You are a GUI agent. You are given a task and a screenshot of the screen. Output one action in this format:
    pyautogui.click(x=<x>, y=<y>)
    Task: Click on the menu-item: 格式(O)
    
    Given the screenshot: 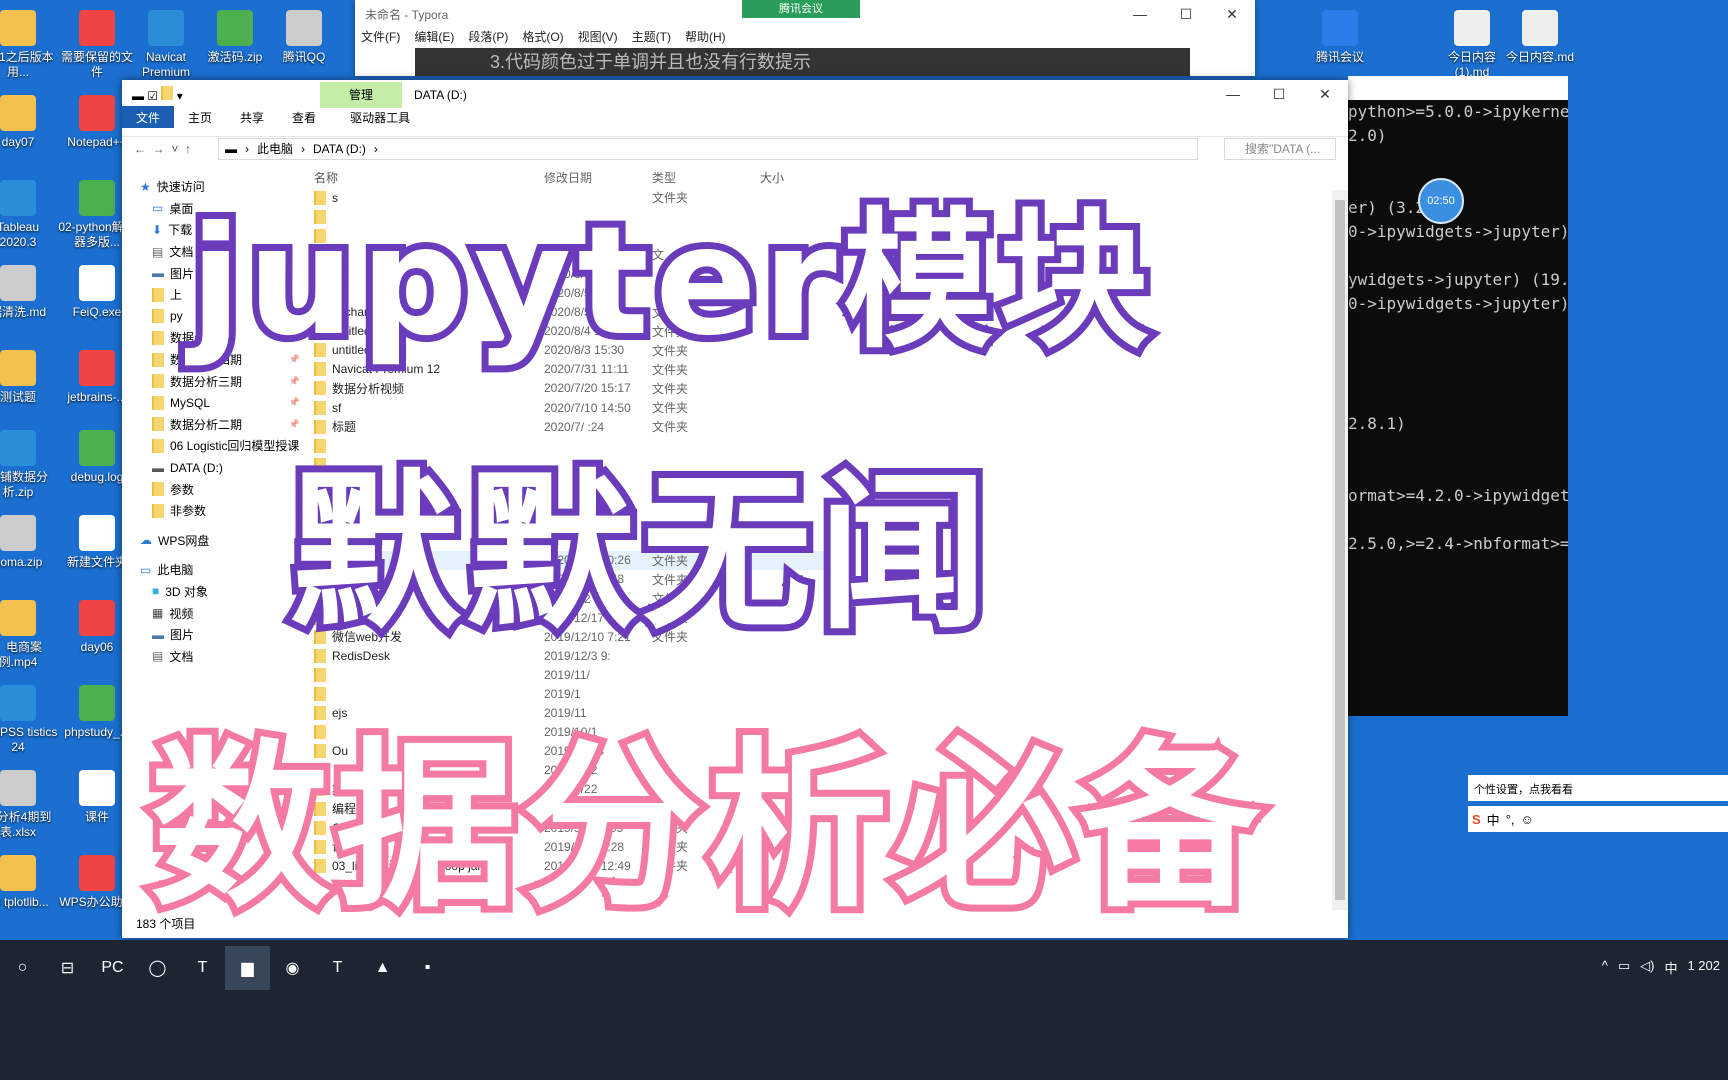 What is the action you would take?
    pyautogui.click(x=542, y=38)
    